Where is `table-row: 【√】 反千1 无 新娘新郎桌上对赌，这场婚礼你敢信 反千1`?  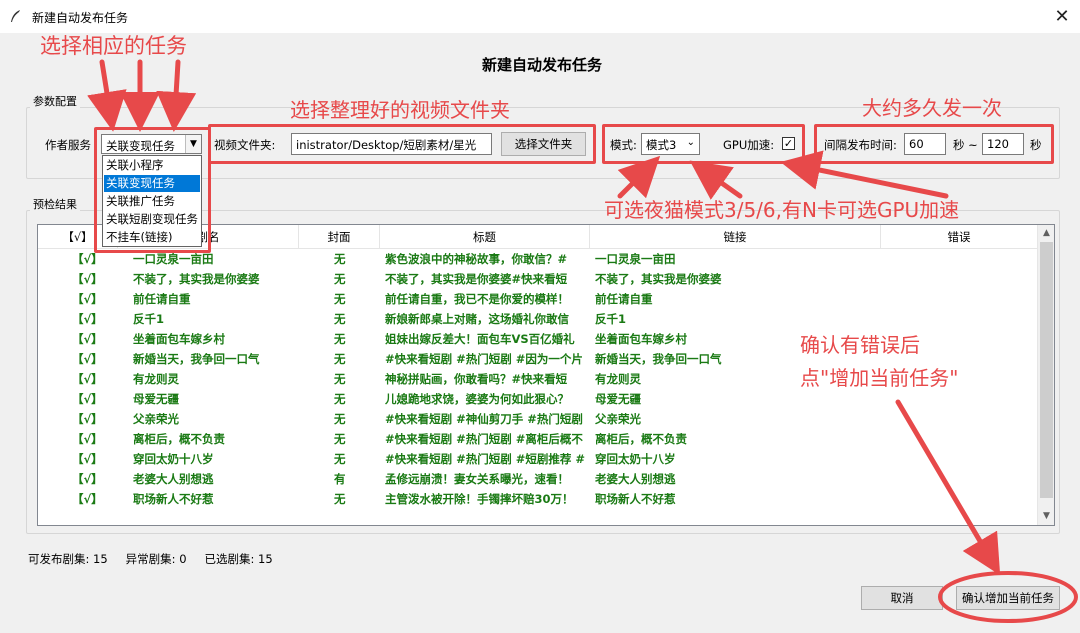 table-row: 【√】 反千1 无 新娘新郎桌上对赌，这场婚礼你敢信 反千1 is located at coordinates (538, 319).